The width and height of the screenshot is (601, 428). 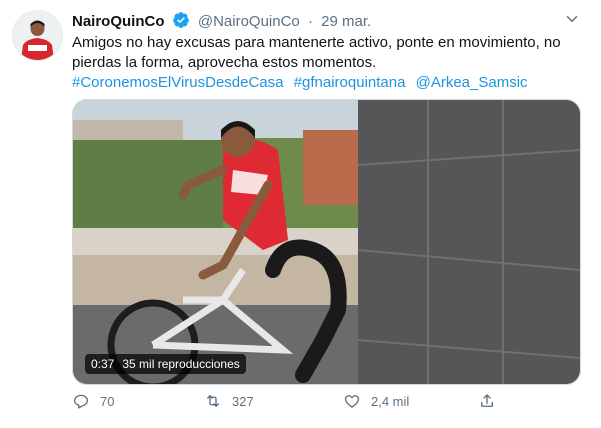 I want to click on author-handle: @NairoQuinCo, so click(x=249, y=21).